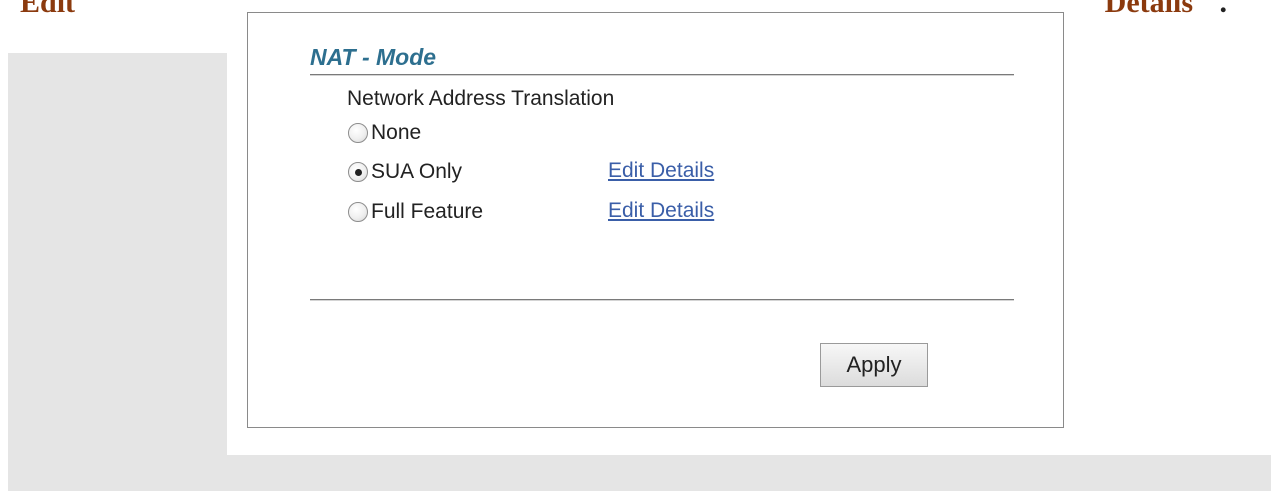 The height and width of the screenshot is (491, 1271). Describe the element at coordinates (358, 212) in the screenshot. I see `radio-full-feature` at that location.